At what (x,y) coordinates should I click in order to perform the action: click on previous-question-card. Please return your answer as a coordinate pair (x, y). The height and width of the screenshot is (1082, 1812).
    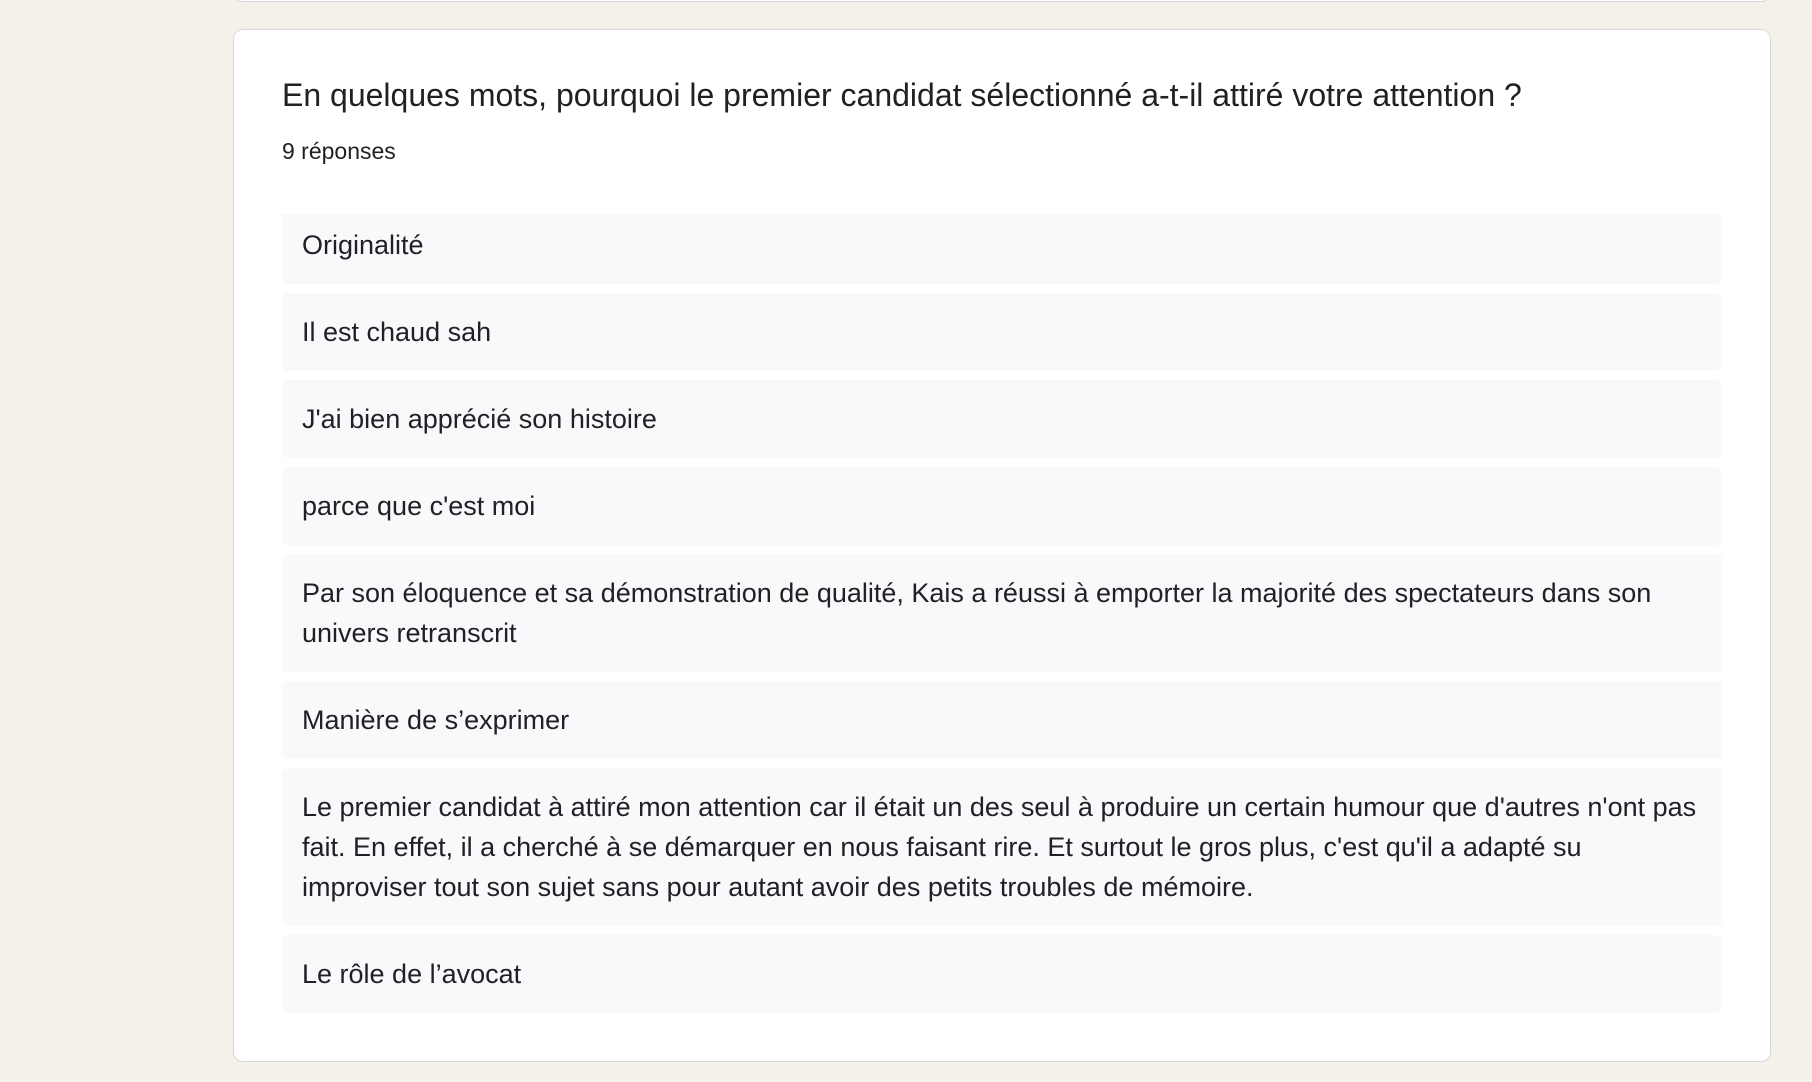
    Looking at the image, I should click on (1002, 1).